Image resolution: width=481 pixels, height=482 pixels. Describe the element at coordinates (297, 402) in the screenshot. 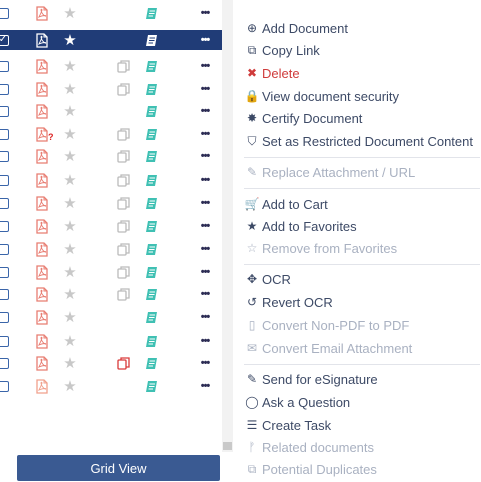

I see `menu-item-ask-a-question: ◯ Ask a Question` at that location.